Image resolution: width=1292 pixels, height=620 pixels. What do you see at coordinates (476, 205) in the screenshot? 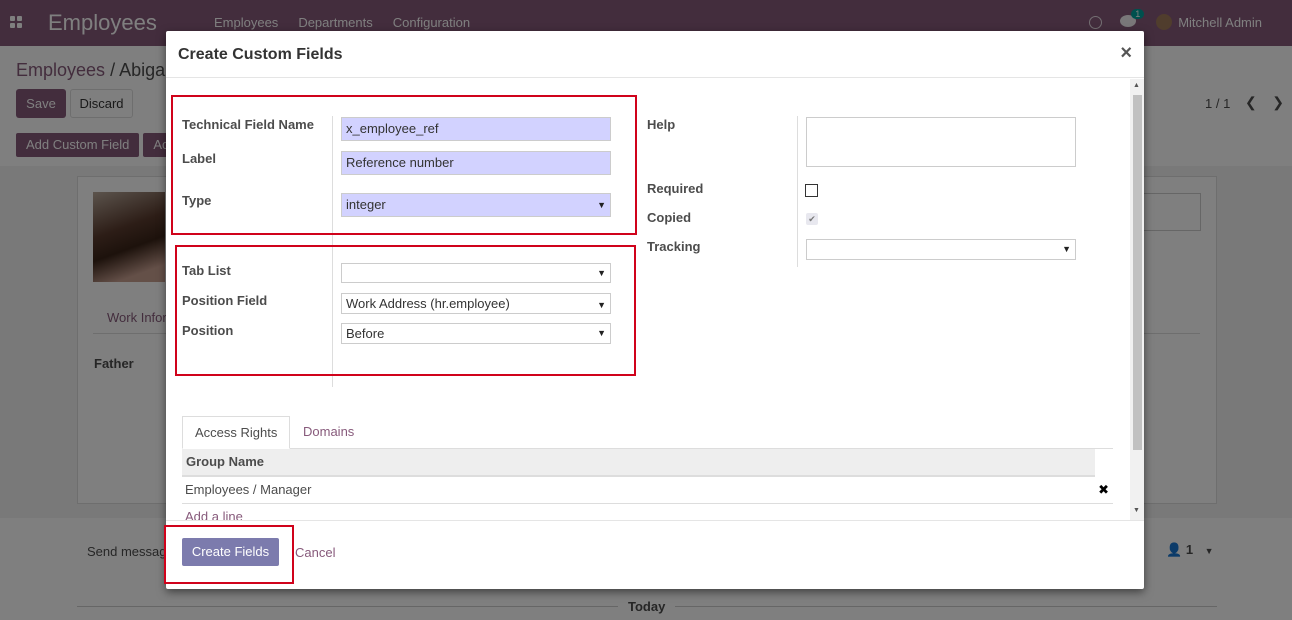
I see `type-select: integer ▼` at bounding box center [476, 205].